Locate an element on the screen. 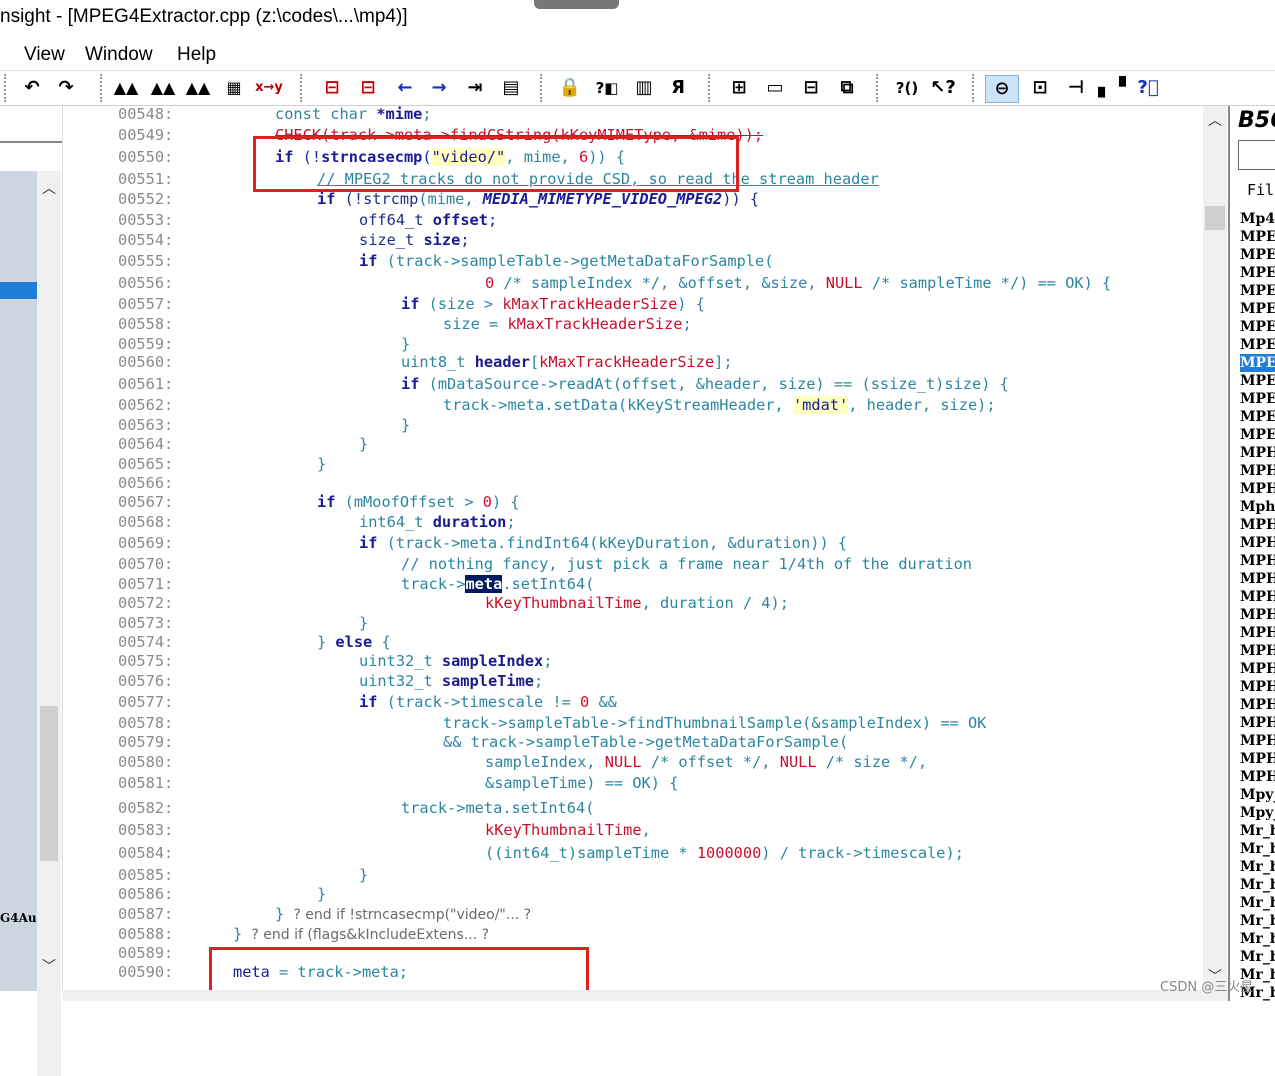 The height and width of the screenshot is (1076, 1275). reference-icon: Я is located at coordinates (678, 88).